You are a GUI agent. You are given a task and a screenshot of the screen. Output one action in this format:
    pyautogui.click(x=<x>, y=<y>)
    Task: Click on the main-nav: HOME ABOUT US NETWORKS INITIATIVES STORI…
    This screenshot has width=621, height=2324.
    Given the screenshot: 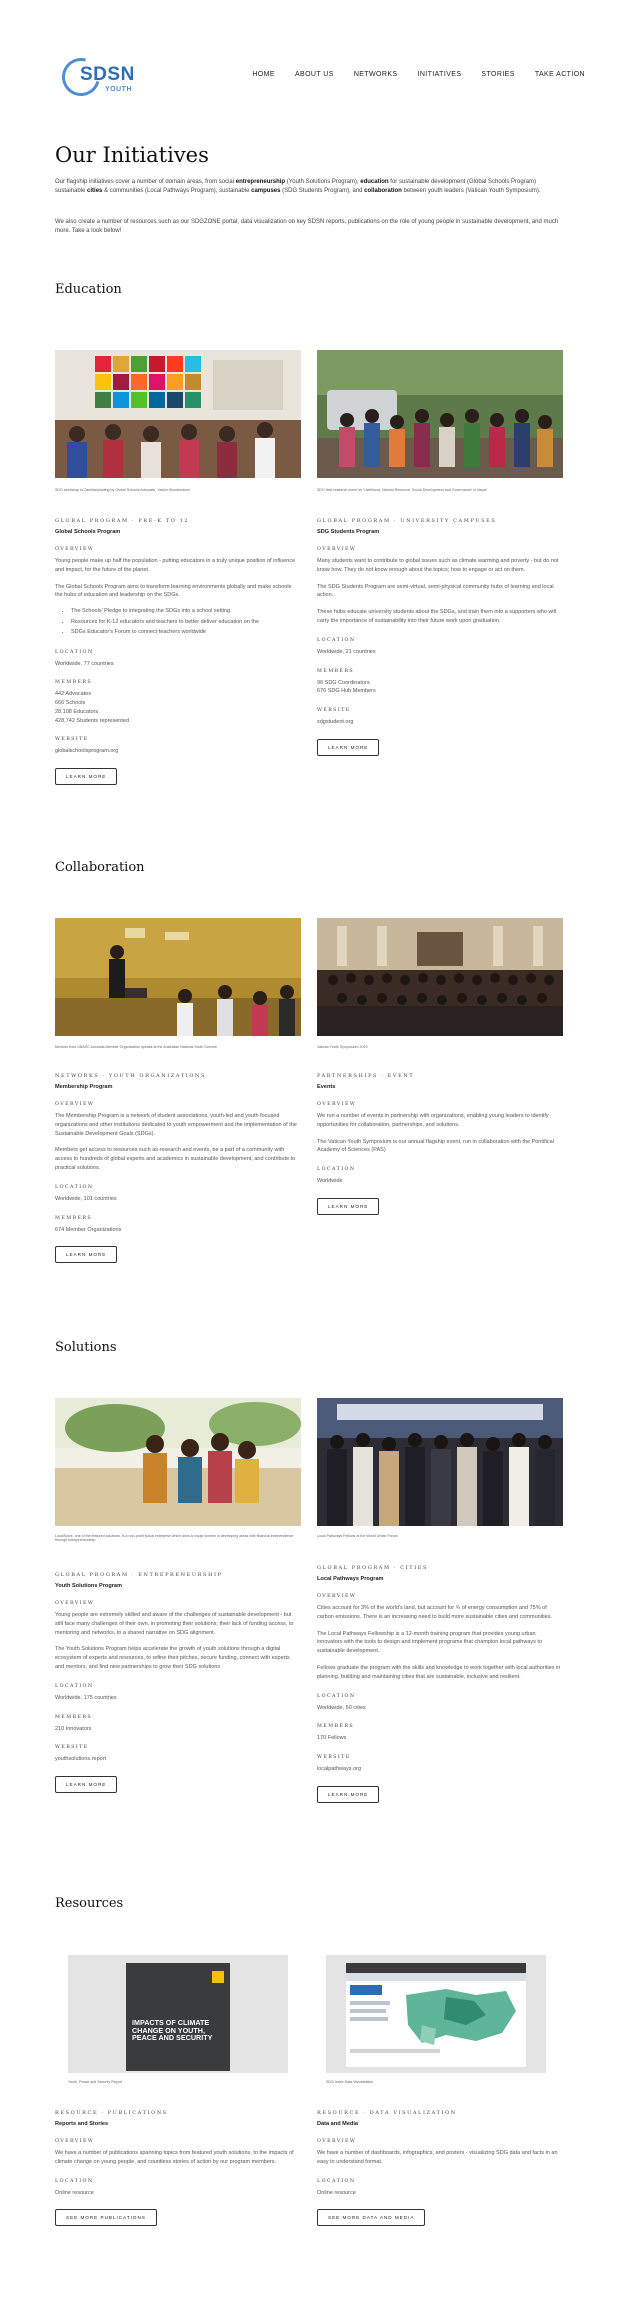 What is the action you would take?
    pyautogui.click(x=408, y=74)
    